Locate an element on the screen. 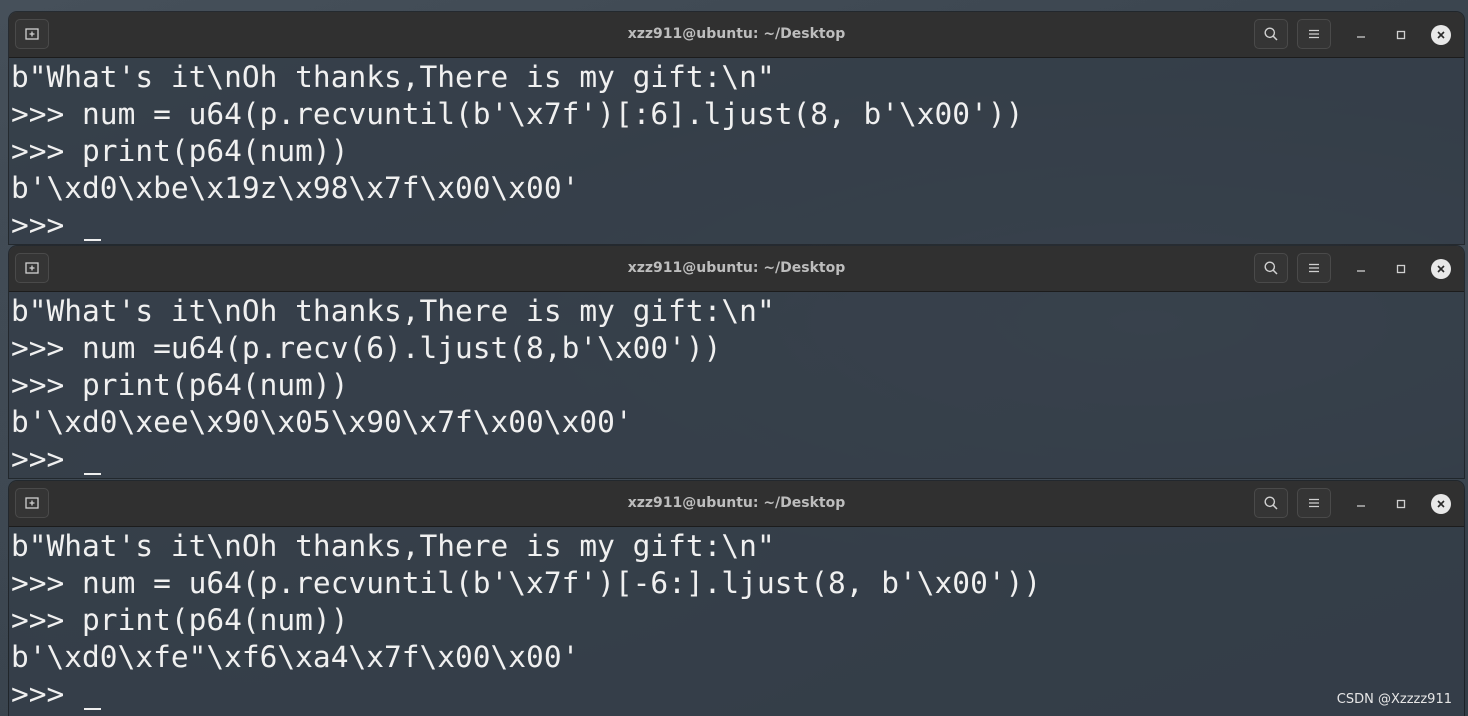 This screenshot has height=716, width=1468. command-line: >>> num =u64(p.recv(6).ljust(8,b'\x00')) is located at coordinates (366, 348).